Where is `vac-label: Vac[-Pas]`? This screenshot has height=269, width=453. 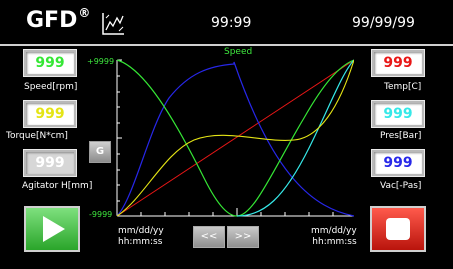 vac-label: Vac[-Pas] is located at coordinates (401, 186).